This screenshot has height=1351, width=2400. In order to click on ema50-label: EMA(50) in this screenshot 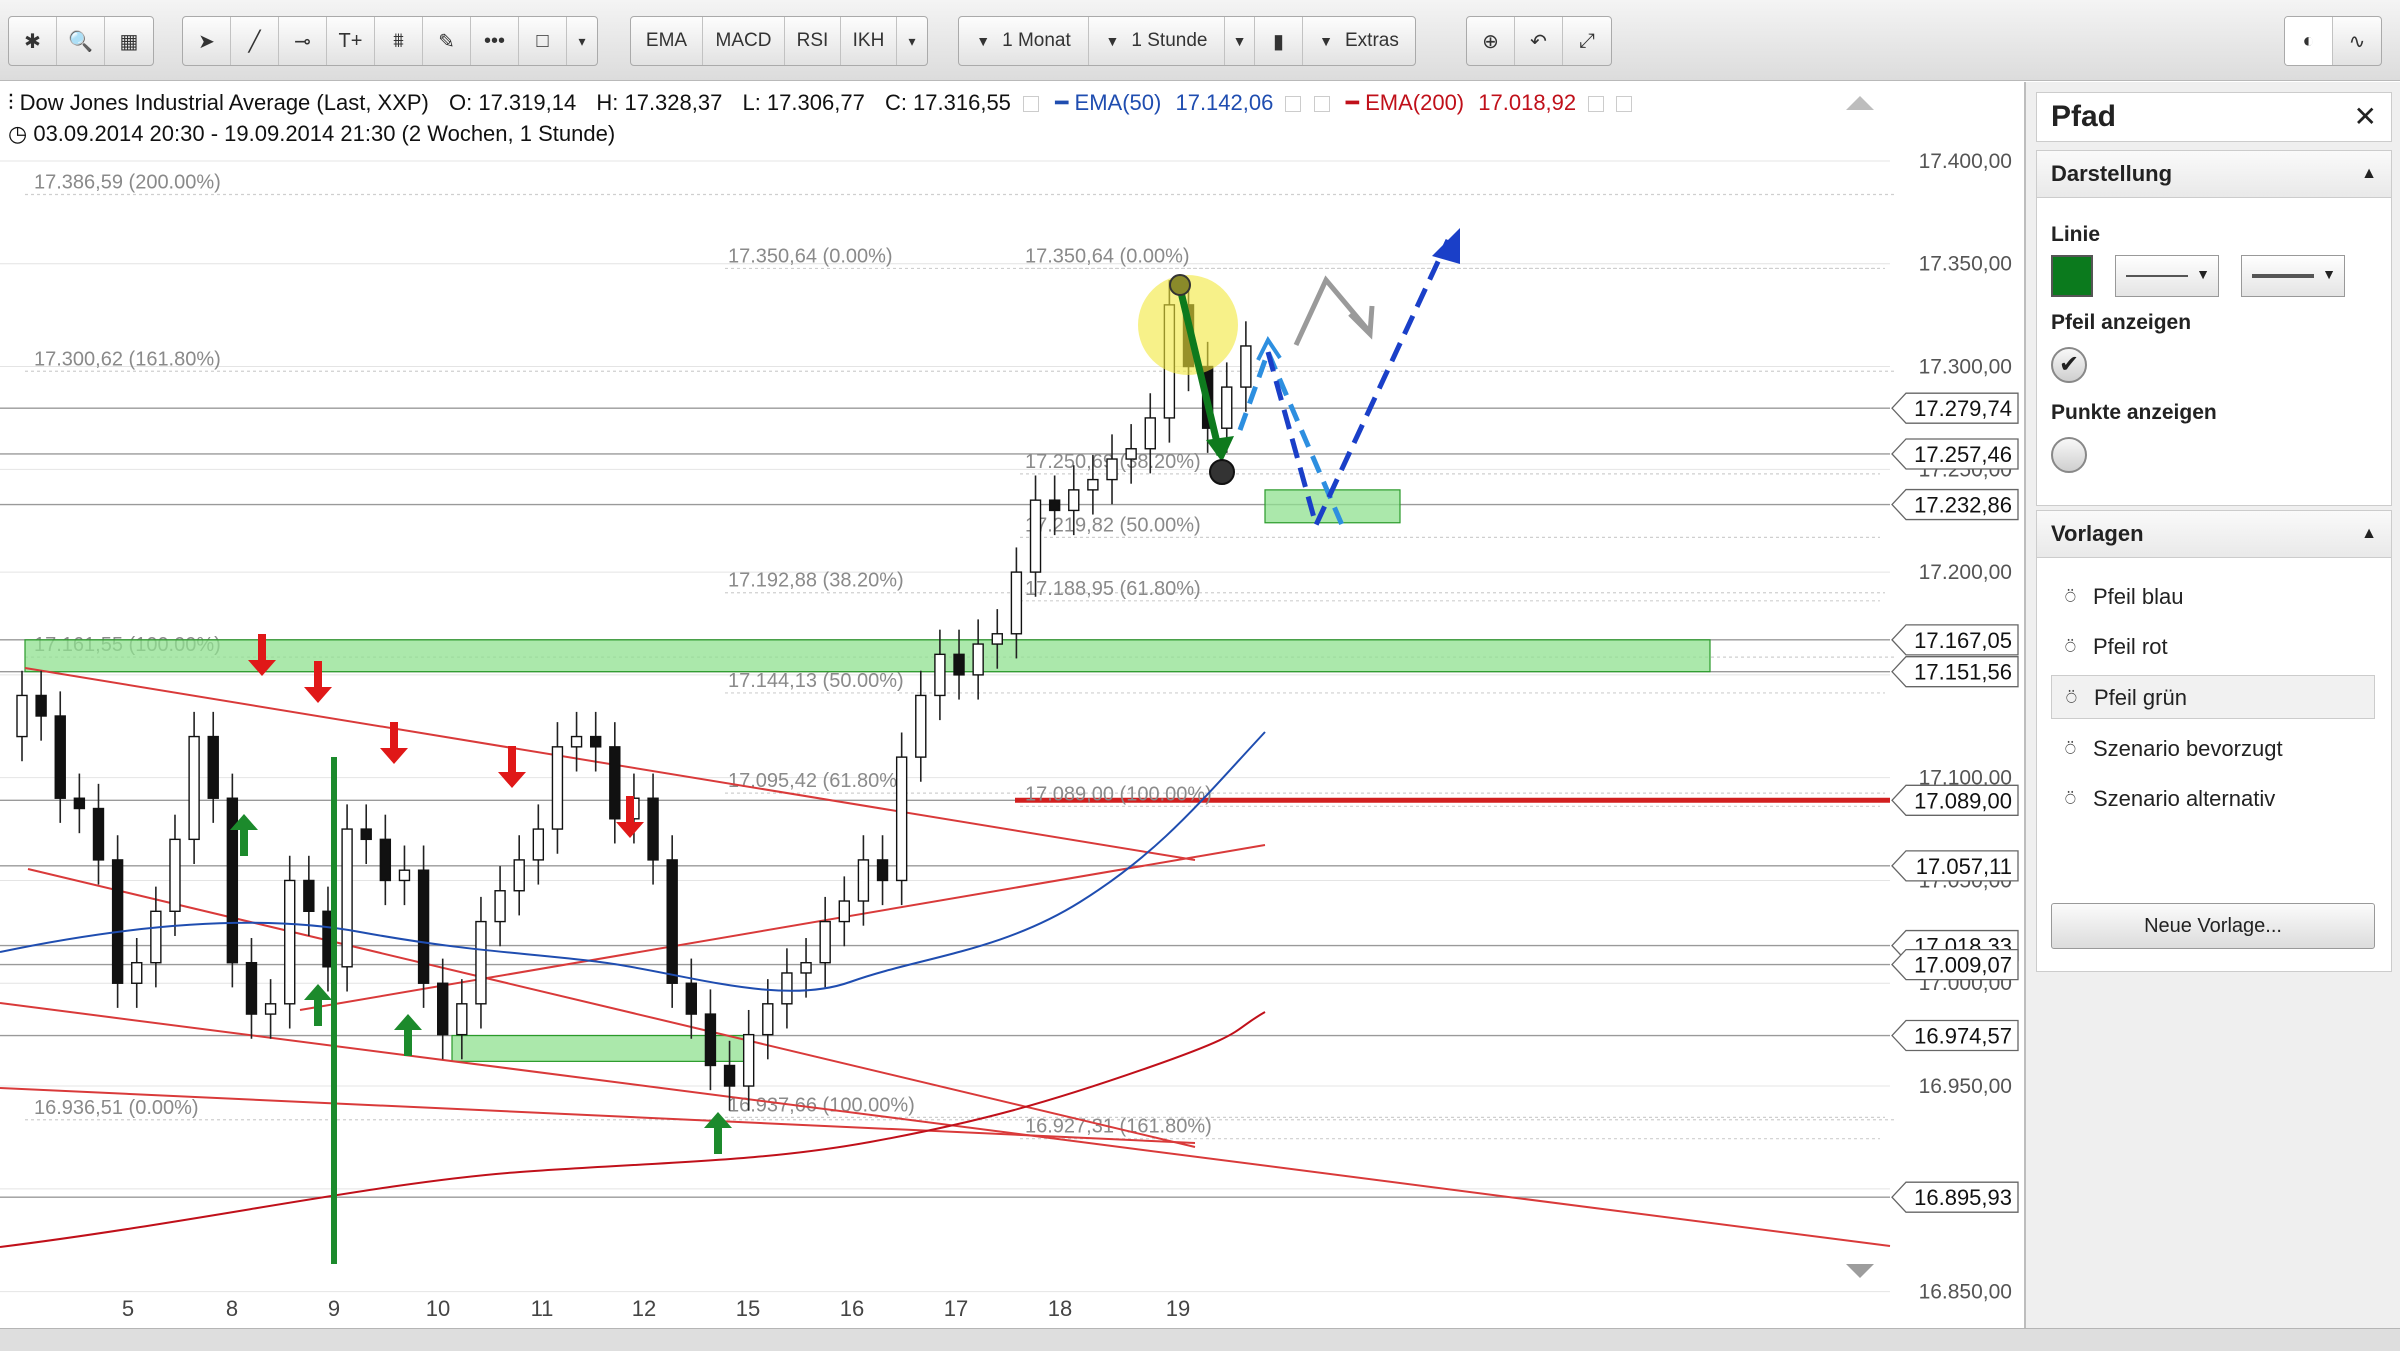, I will do `click(1118, 102)`.